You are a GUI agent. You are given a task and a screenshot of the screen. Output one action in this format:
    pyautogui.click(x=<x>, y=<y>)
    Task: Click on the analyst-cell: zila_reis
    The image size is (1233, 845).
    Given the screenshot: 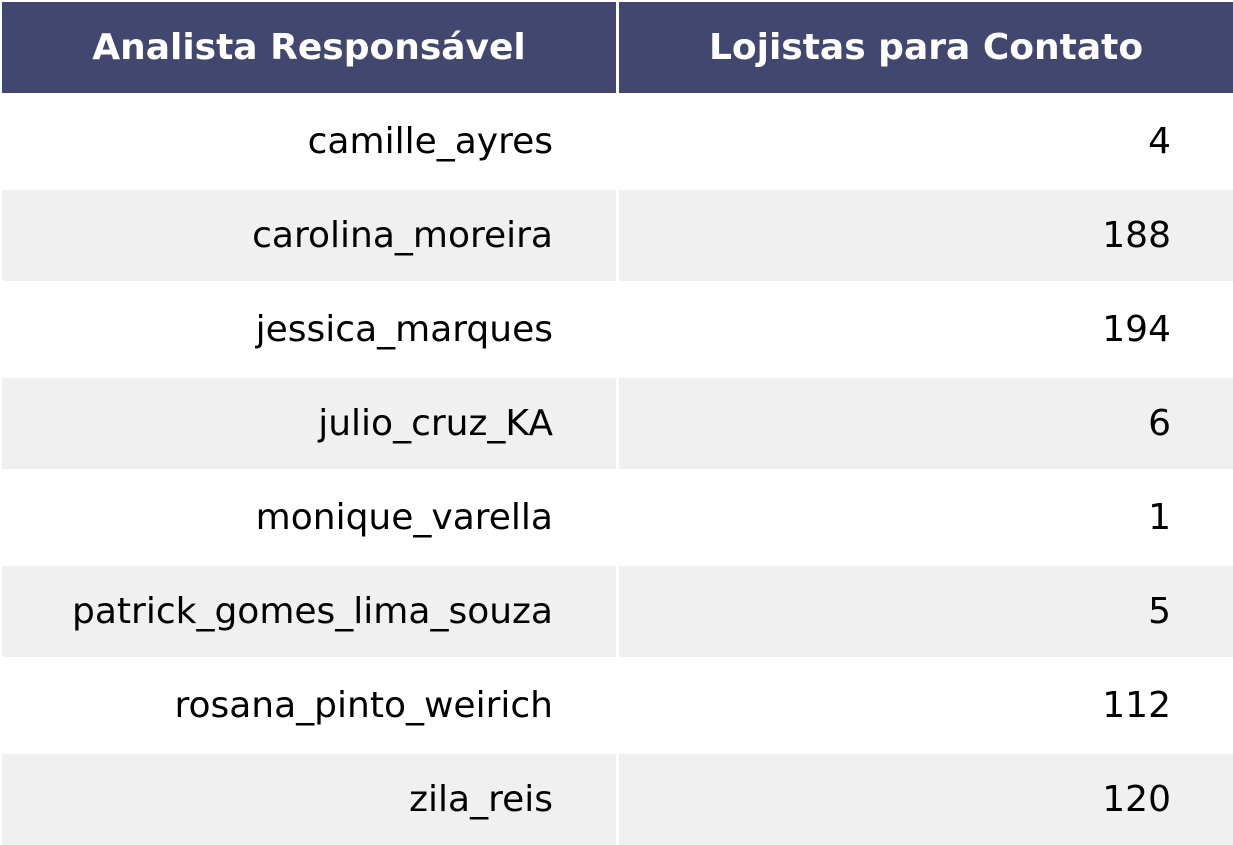 What is the action you would take?
    pyautogui.click(x=309, y=799)
    